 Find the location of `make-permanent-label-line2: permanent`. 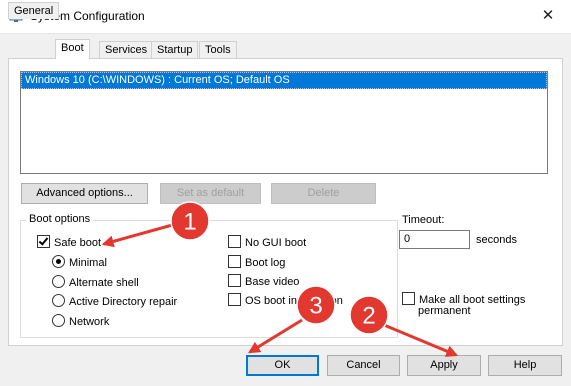

make-permanent-label-line2: permanent is located at coordinates (444, 311).